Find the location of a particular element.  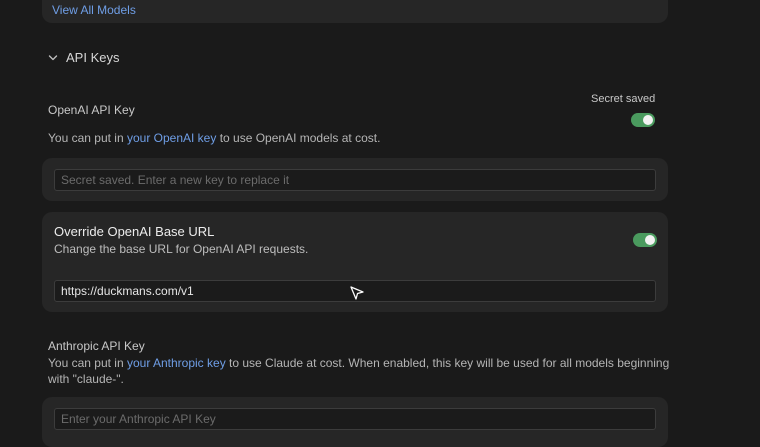

openai-desc-suffix: to use OpenAI models at cost. is located at coordinates (298, 138).